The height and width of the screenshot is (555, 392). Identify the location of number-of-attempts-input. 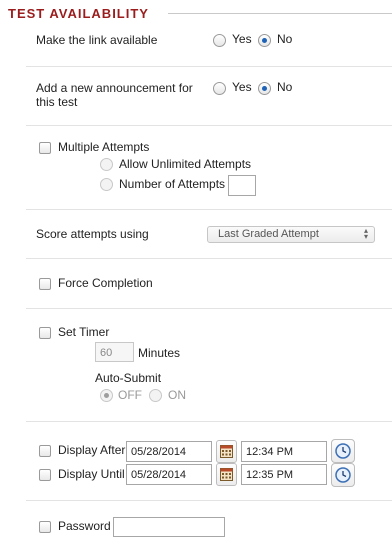
(242, 185).